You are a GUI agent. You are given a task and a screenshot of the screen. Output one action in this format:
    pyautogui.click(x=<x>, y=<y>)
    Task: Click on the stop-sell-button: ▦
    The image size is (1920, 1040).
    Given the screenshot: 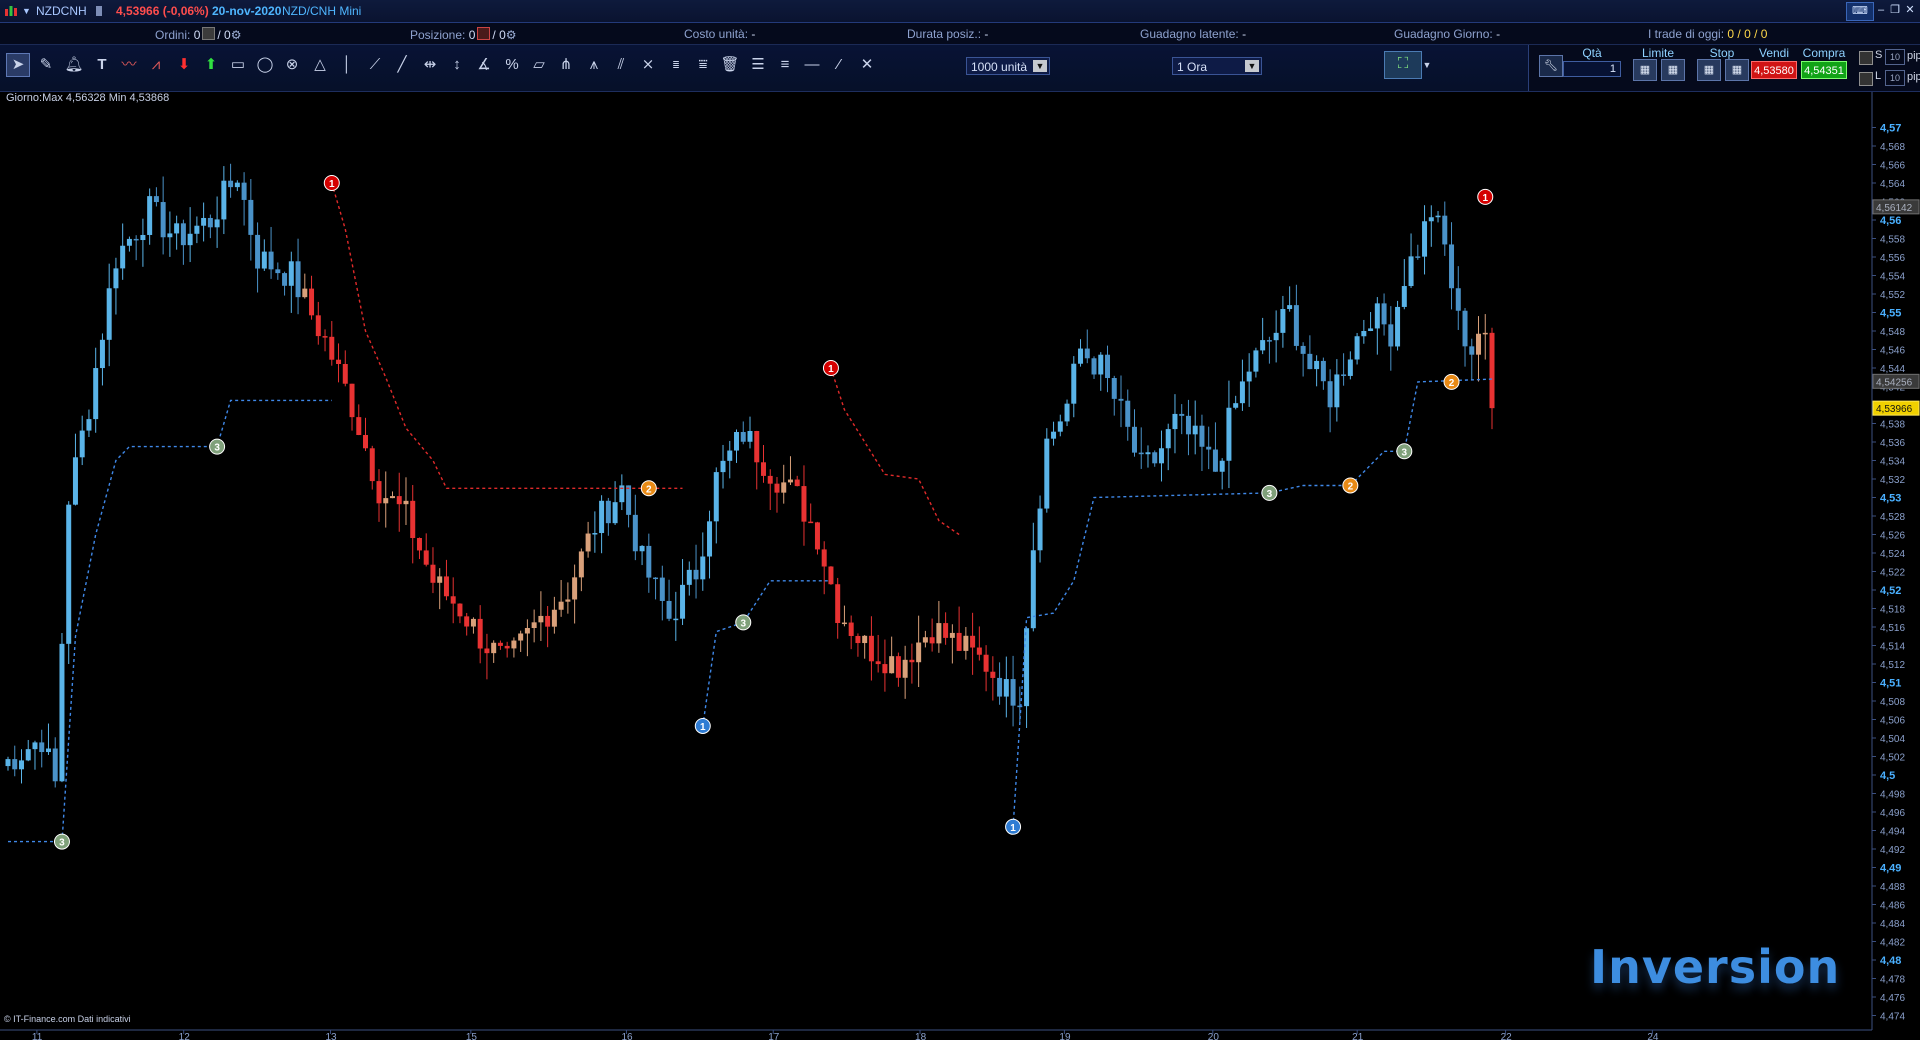 What is the action you would take?
    pyautogui.click(x=1737, y=70)
    